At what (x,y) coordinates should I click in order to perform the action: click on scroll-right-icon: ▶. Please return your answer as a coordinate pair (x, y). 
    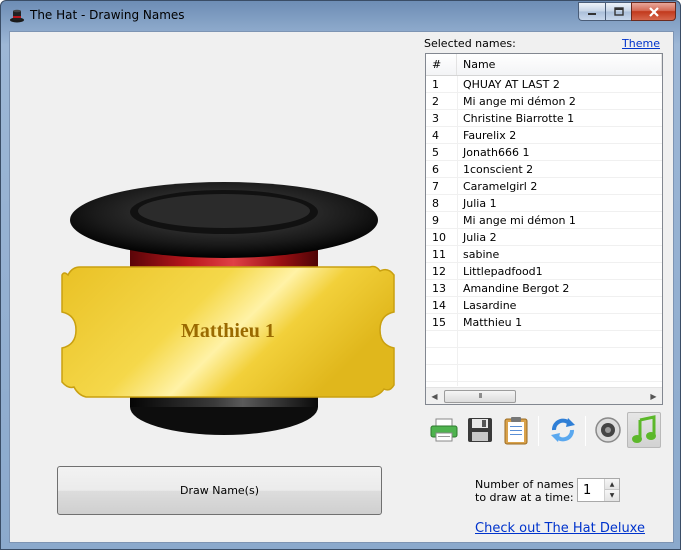
    Looking at the image, I should click on (653, 396).